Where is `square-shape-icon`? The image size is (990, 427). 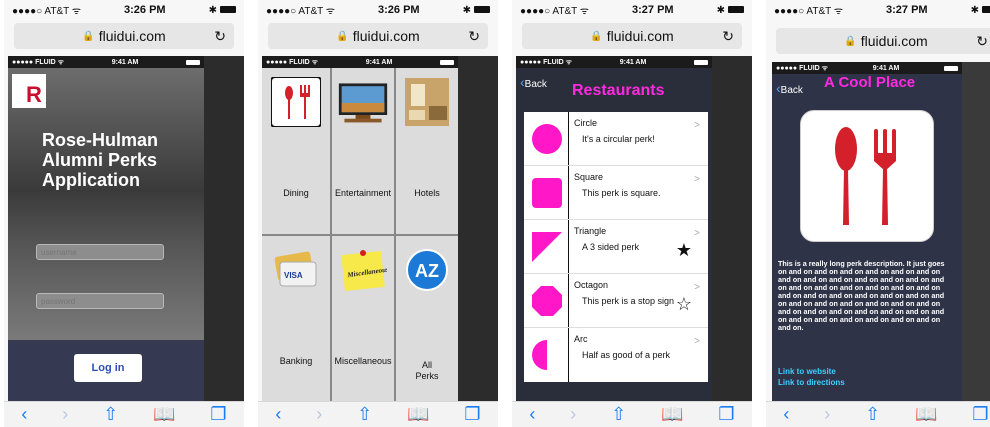 square-shape-icon is located at coordinates (547, 193).